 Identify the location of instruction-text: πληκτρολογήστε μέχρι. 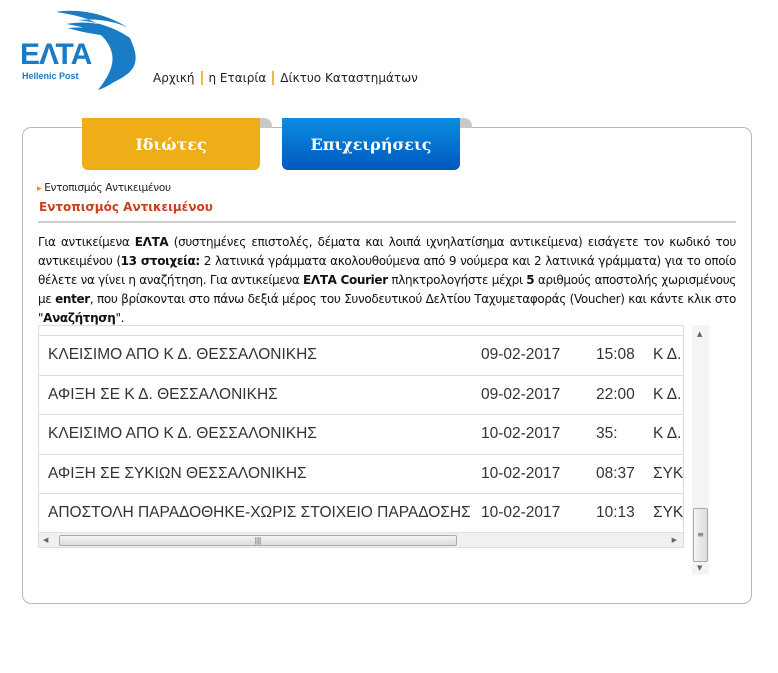
(457, 280).